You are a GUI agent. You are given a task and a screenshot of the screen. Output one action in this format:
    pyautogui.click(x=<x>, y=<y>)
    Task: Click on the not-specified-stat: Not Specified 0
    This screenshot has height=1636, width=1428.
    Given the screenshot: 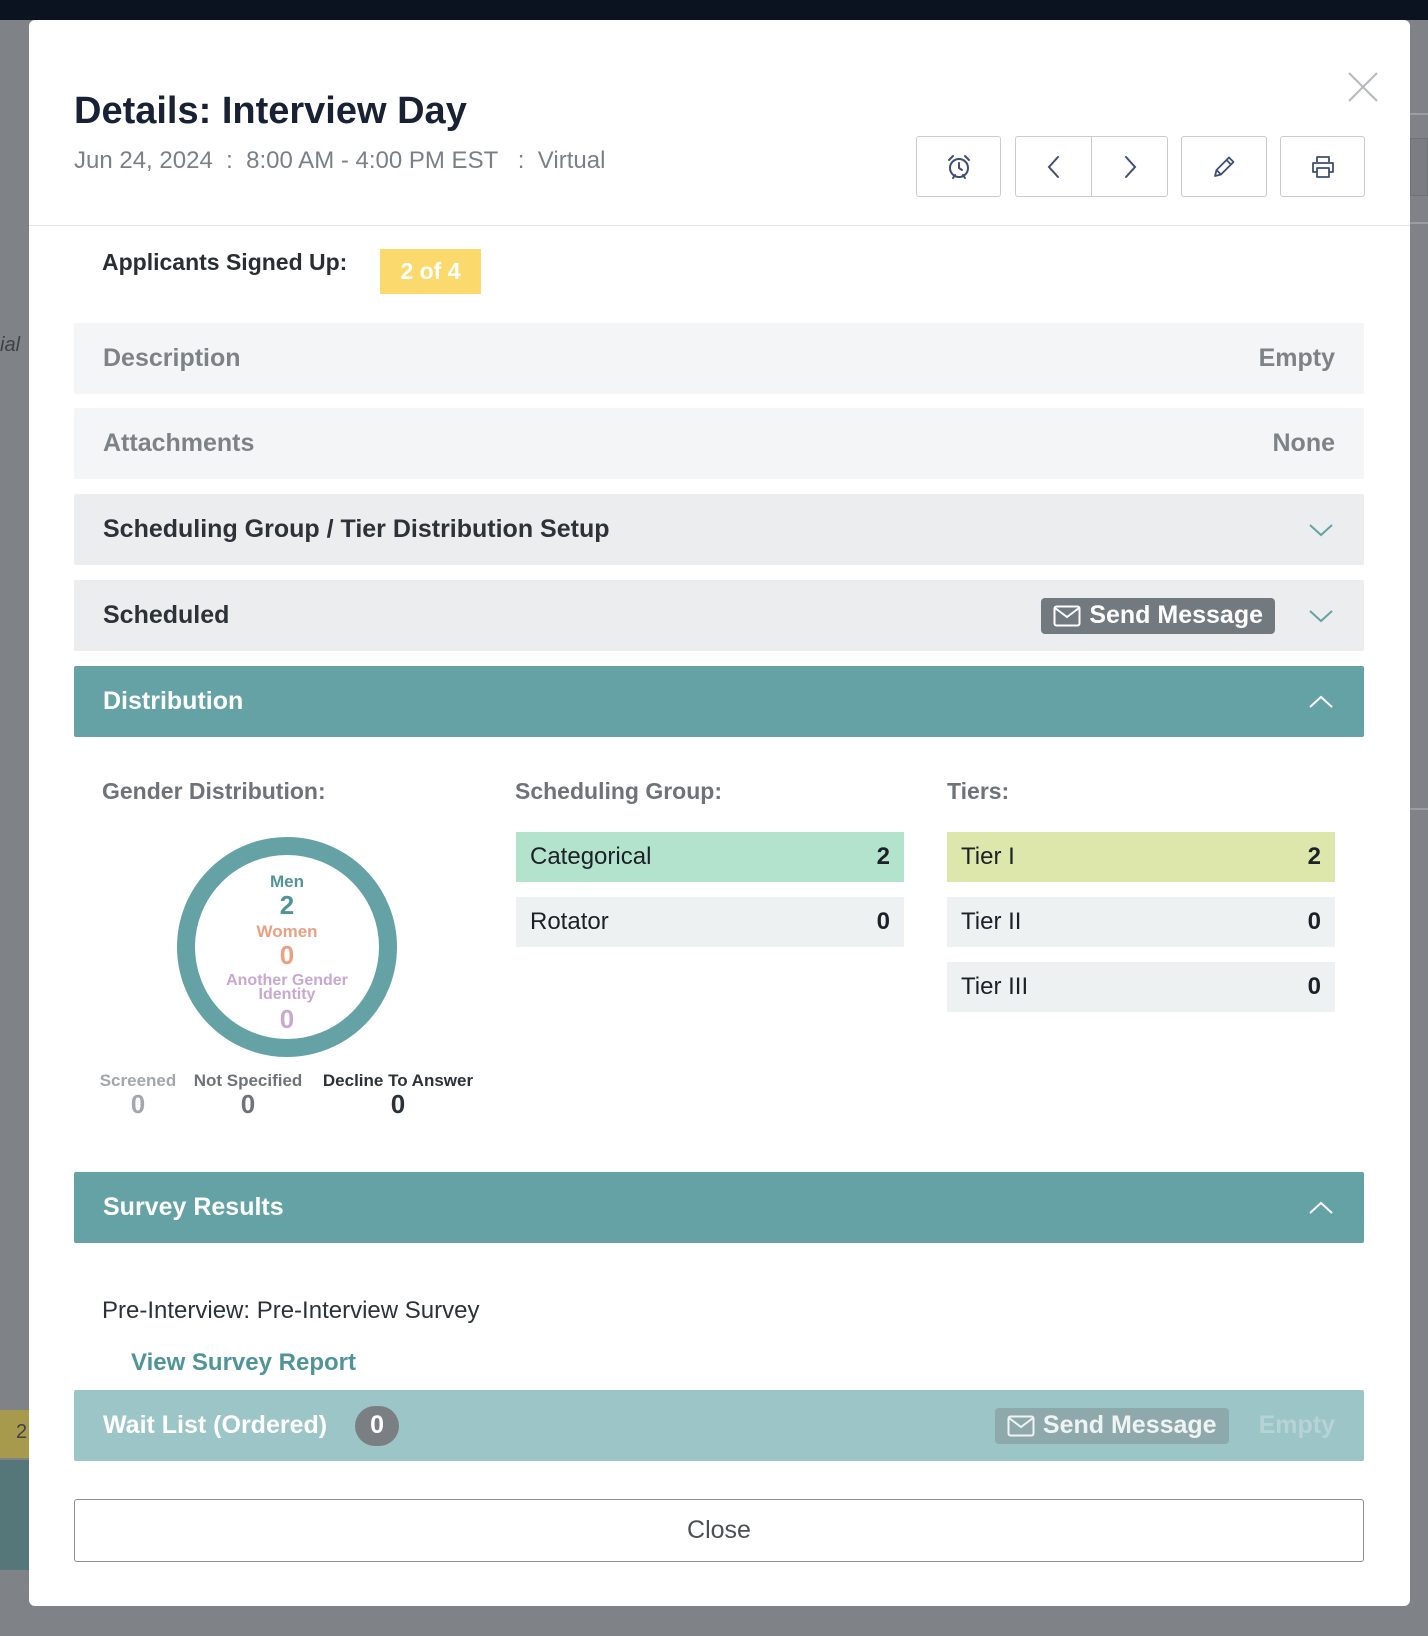 What is the action you would take?
    pyautogui.click(x=248, y=1094)
    